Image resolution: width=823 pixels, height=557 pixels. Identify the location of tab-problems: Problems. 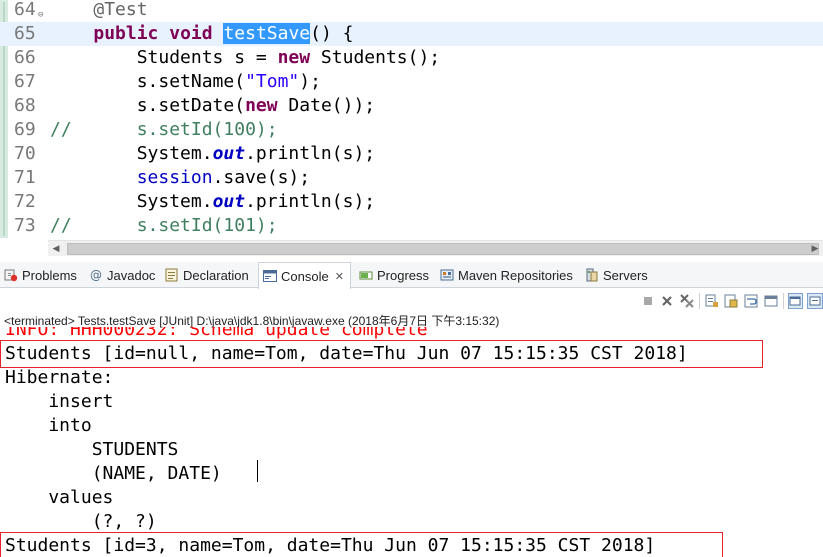
(40, 275).